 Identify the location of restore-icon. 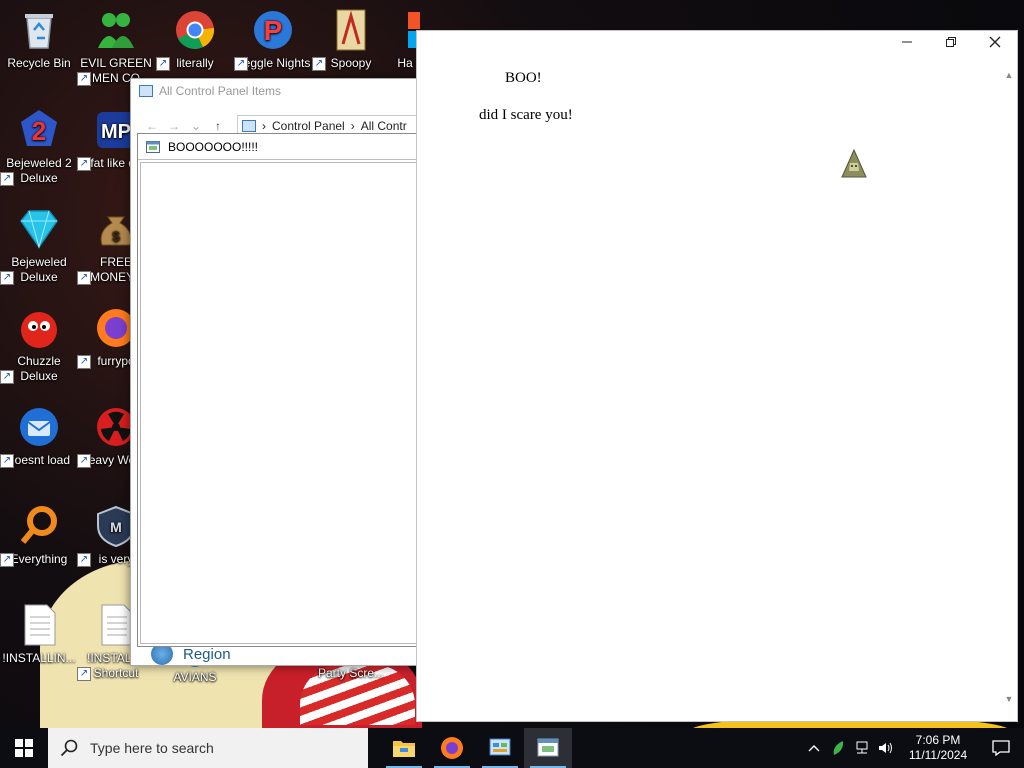
(951, 42).